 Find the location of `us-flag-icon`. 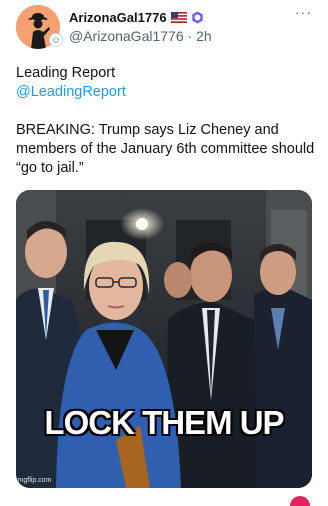

us-flag-icon is located at coordinates (178, 17).